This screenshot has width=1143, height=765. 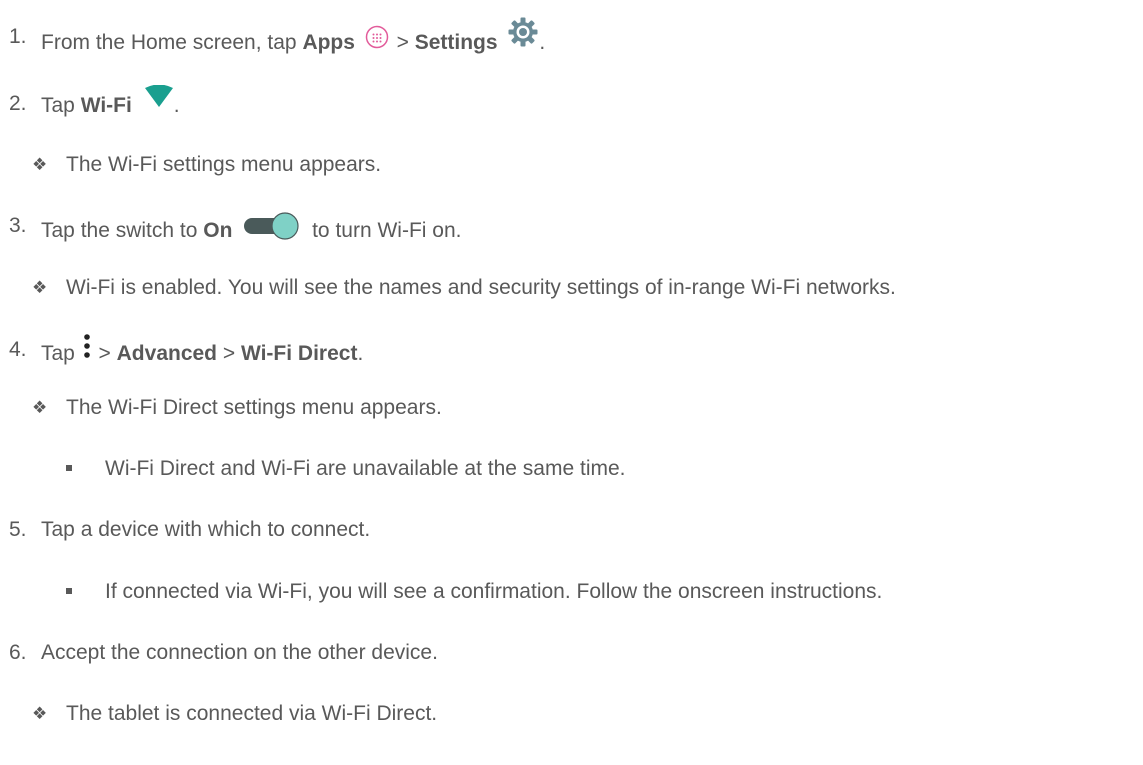 What do you see at coordinates (18, 103) in the screenshot?
I see `step-number: 2.` at bounding box center [18, 103].